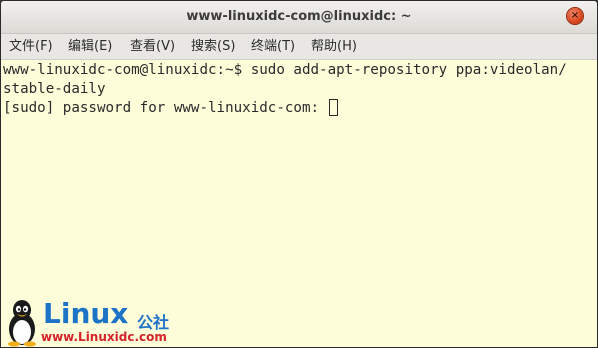 This screenshot has width=598, height=348. I want to click on title-bar: www-linuxidc-com@linuxidc: ~ ×, so click(299, 17).